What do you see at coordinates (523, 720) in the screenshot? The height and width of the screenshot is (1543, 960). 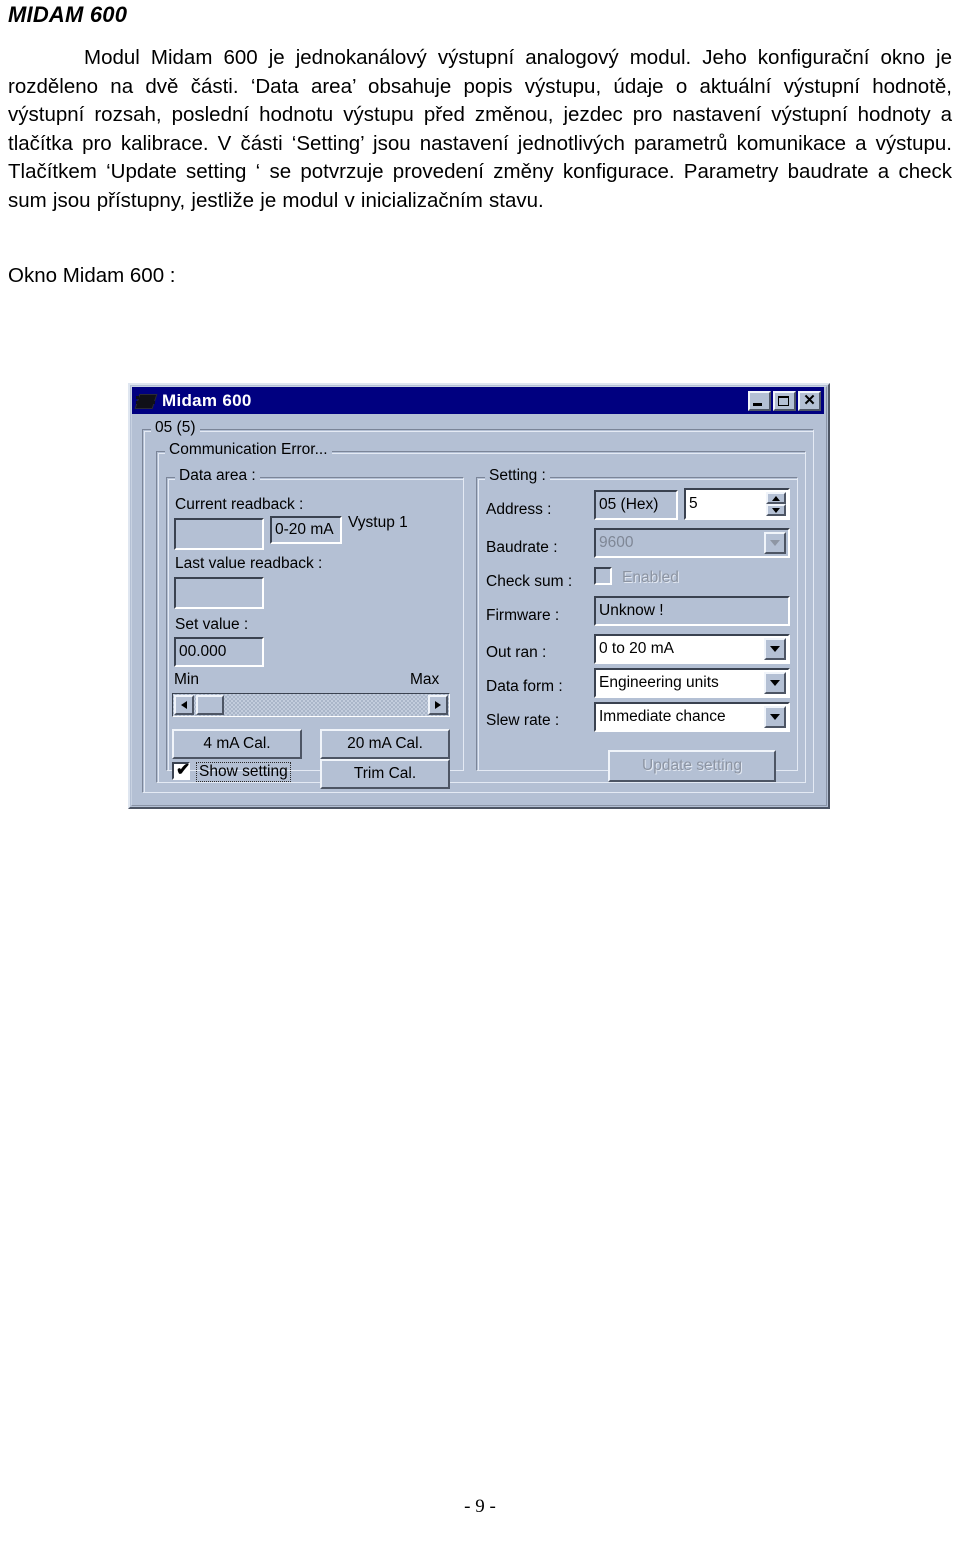 I see `slew-rate-label: Slew rate :` at bounding box center [523, 720].